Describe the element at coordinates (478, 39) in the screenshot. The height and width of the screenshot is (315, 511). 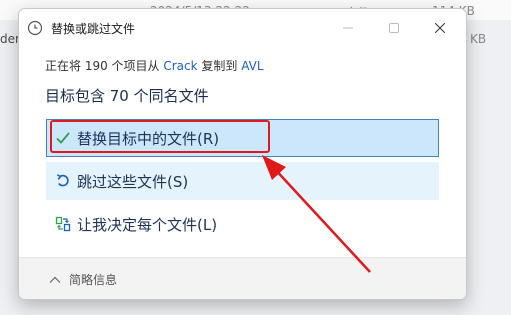
I see `bg-file-size-2: KB` at that location.